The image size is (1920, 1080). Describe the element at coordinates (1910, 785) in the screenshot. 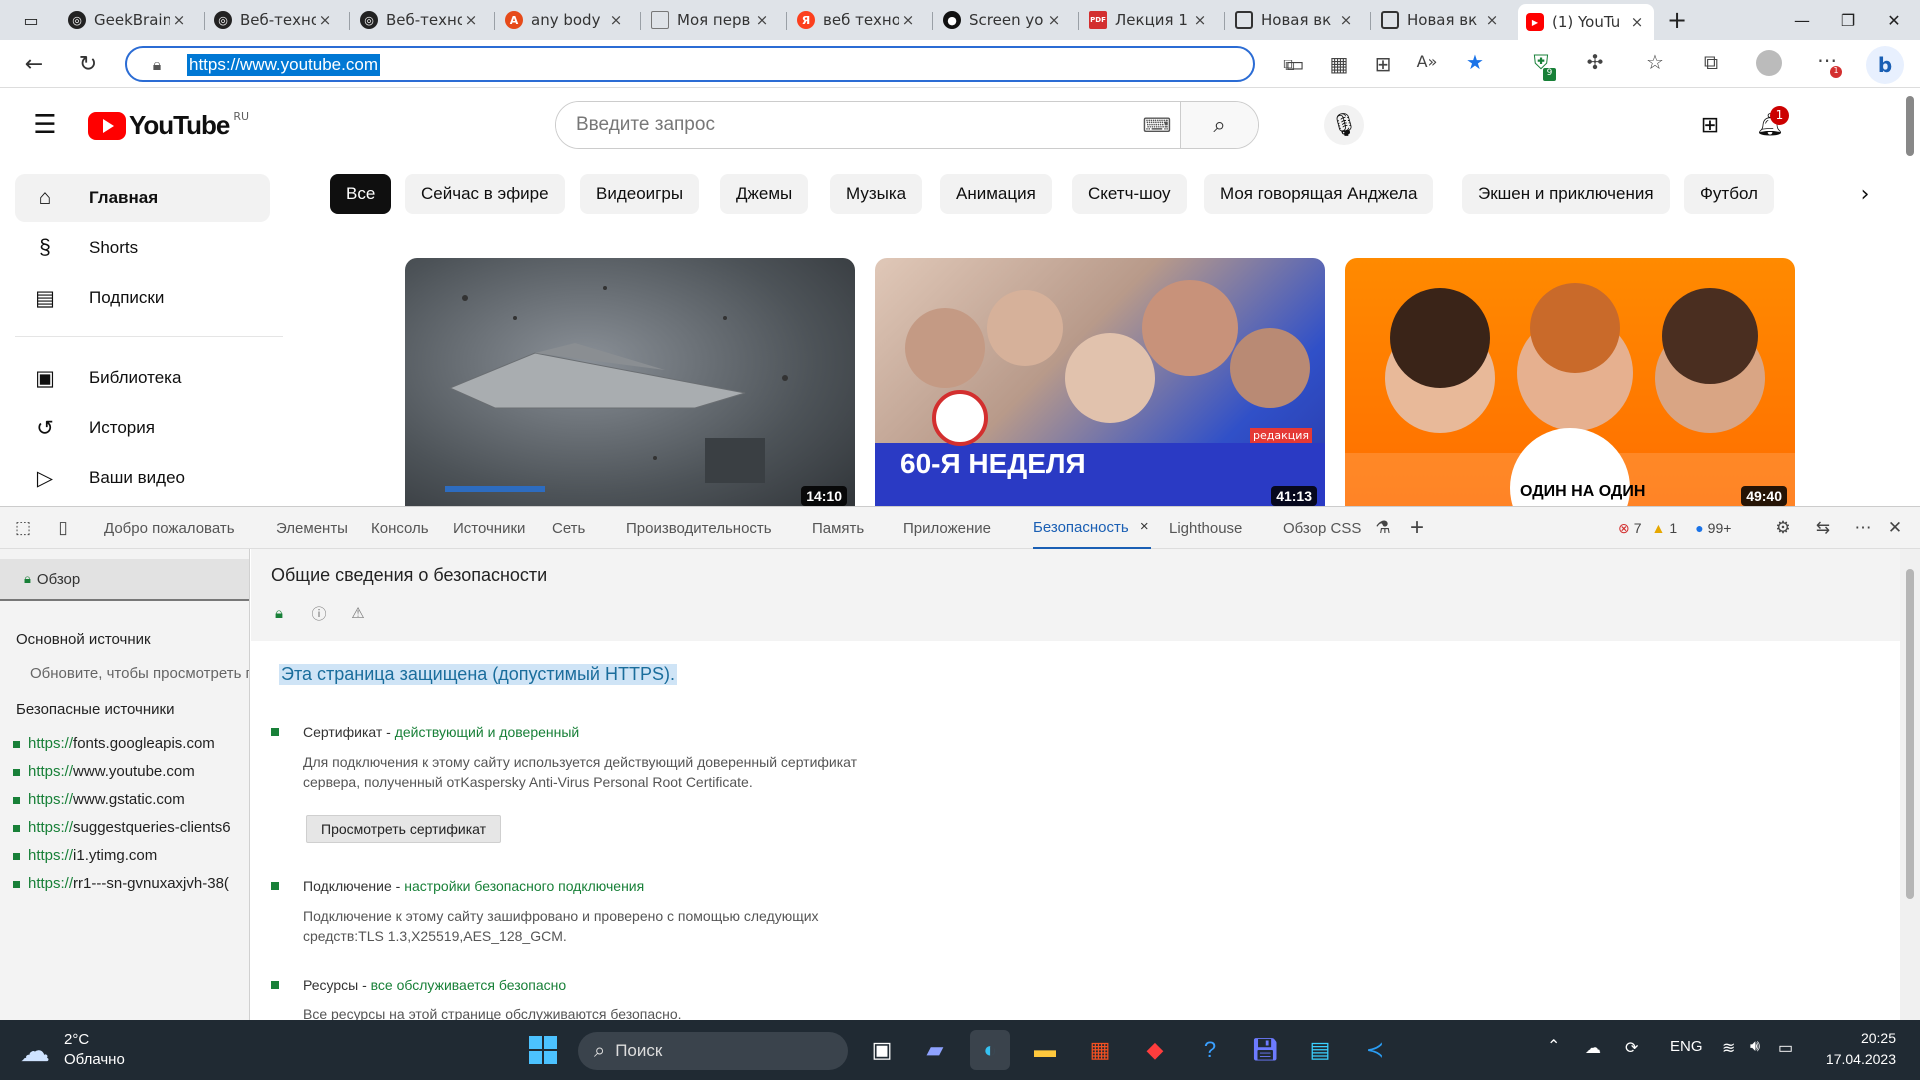

I see `devtools-scrollbar` at that location.